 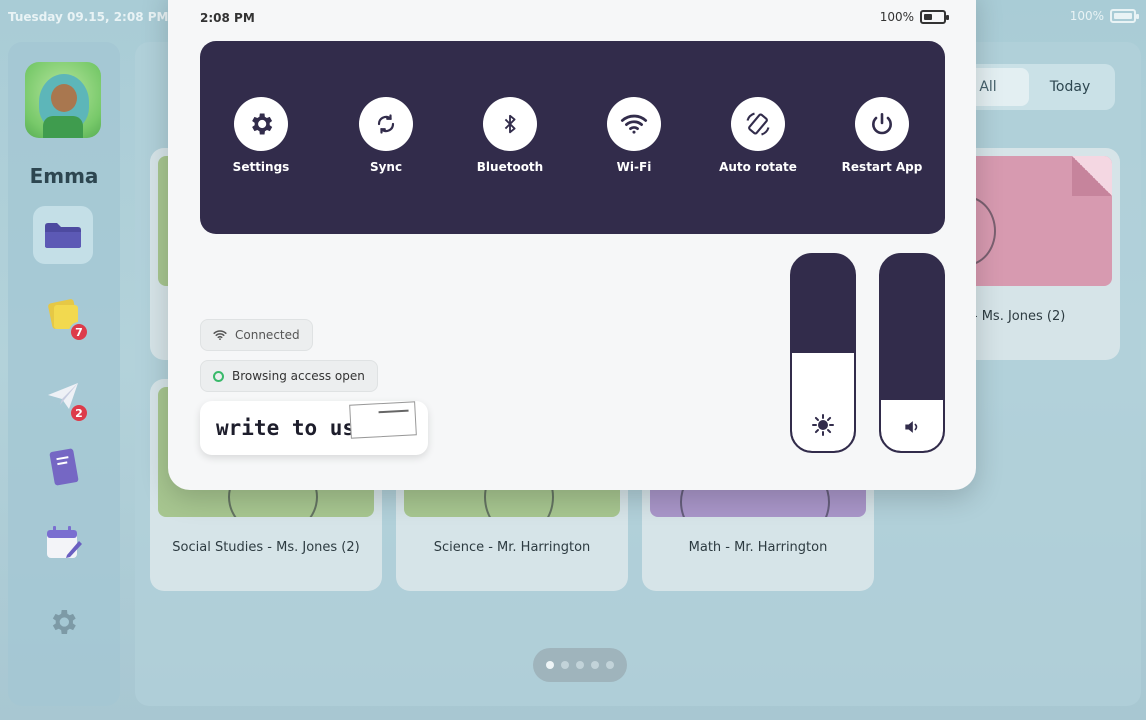 I want to click on page-indicator, so click(x=580, y=665).